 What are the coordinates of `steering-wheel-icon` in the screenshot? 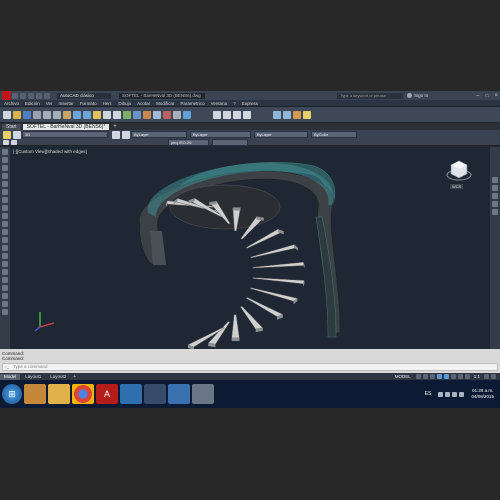 It's located at (495, 180).